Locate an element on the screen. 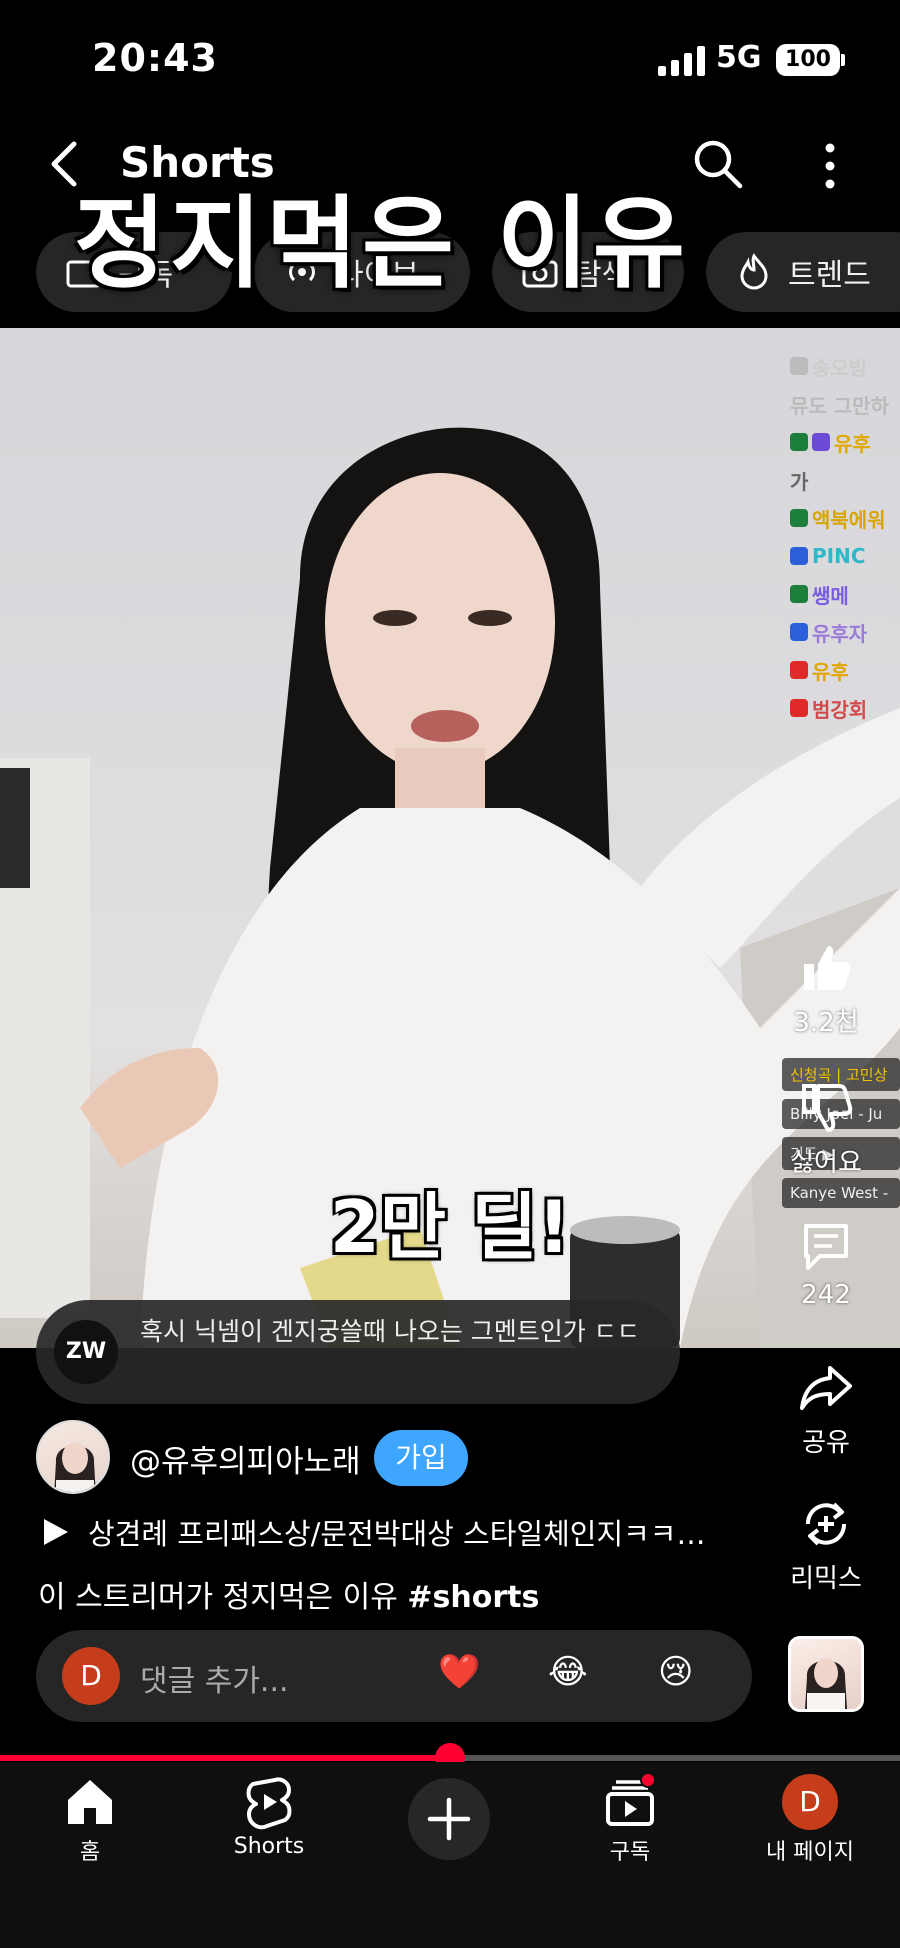 This screenshot has height=1948, width=900. chat-text: 범강회 is located at coordinates (840, 709).